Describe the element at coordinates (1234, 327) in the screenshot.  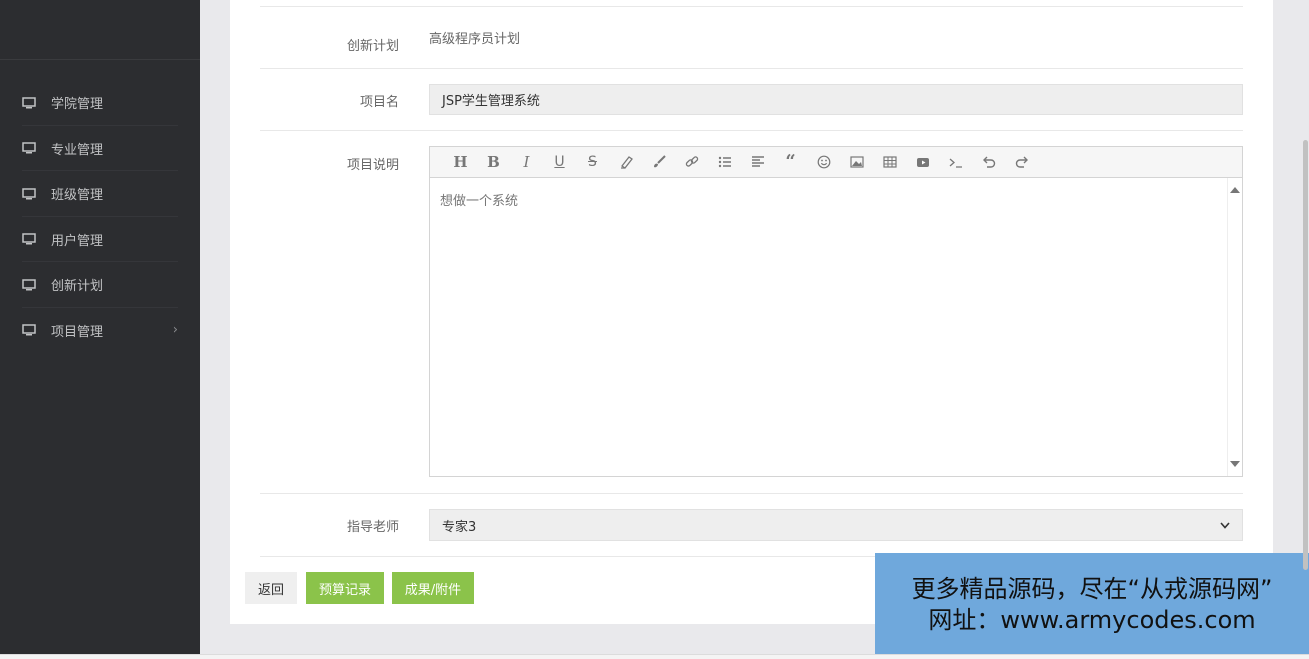
I see `editor-scrollbar` at that location.